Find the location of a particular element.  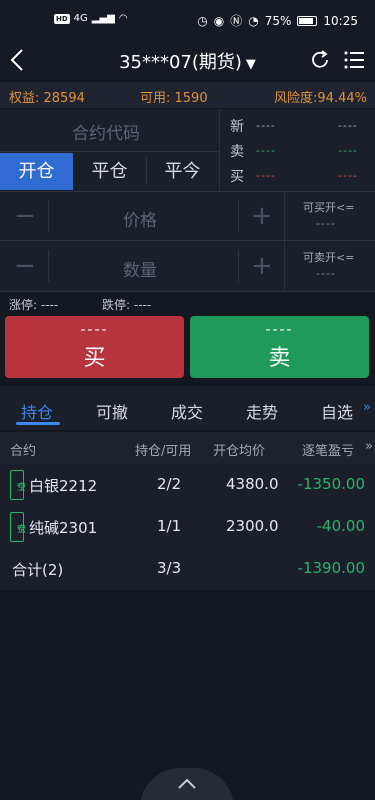

contract-name: 白银2212 is located at coordinates (63, 486).